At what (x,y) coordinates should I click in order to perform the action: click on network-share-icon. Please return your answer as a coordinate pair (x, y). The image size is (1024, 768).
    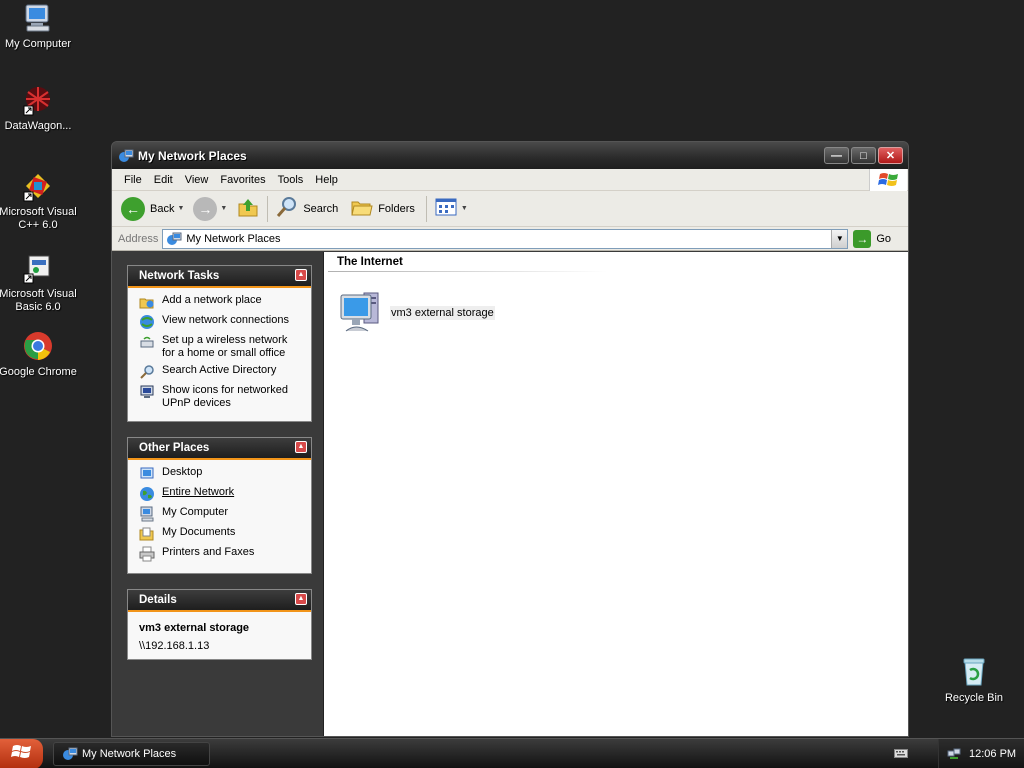
    Looking at the image, I should click on (362, 312).